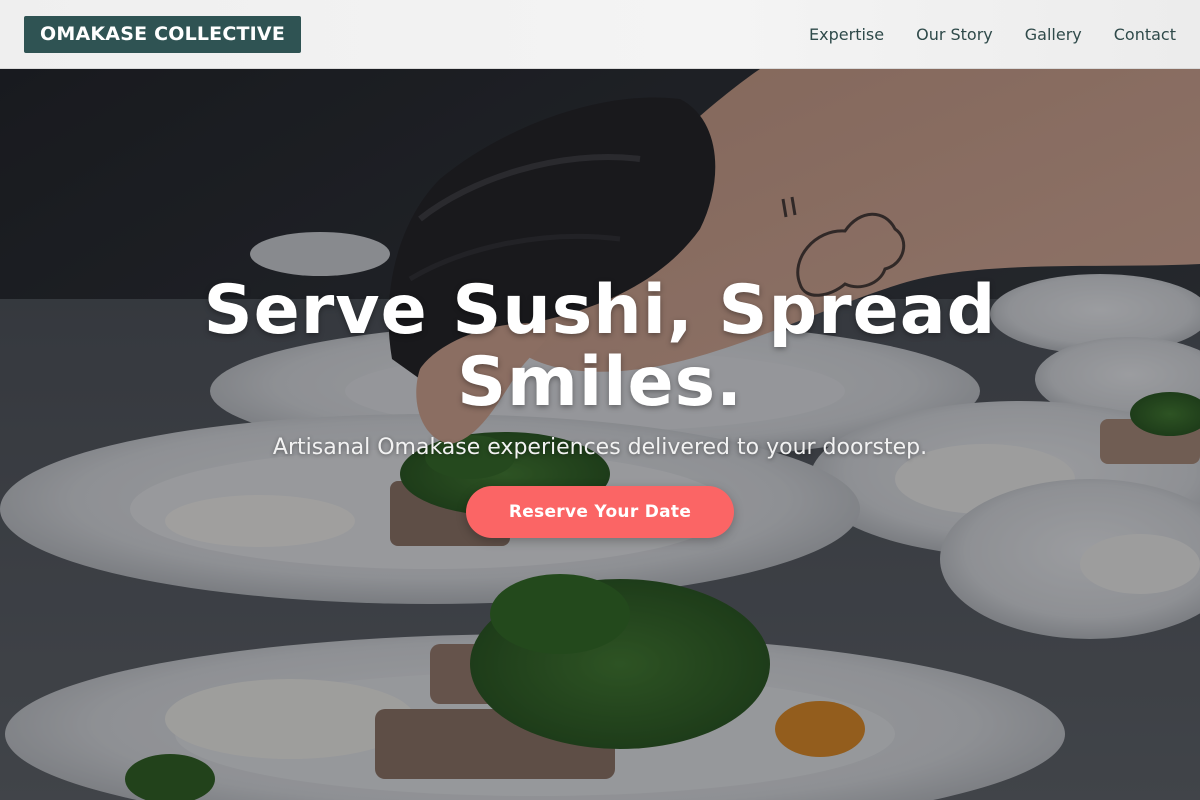 The height and width of the screenshot is (800, 1200). Describe the element at coordinates (1053, 34) in the screenshot. I see `nav-link-gallery: Gallery` at that location.